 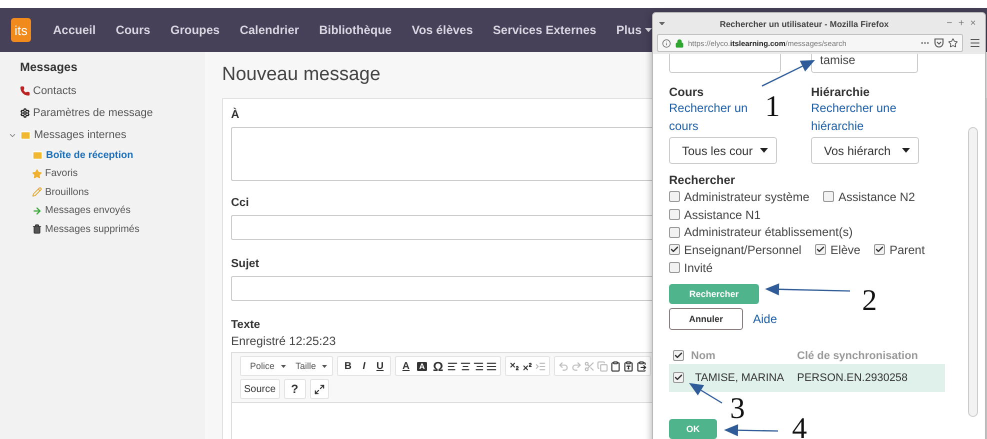 What do you see at coordinates (858, 356) in the screenshot?
I see `column-header: Clé de synchronisation` at bounding box center [858, 356].